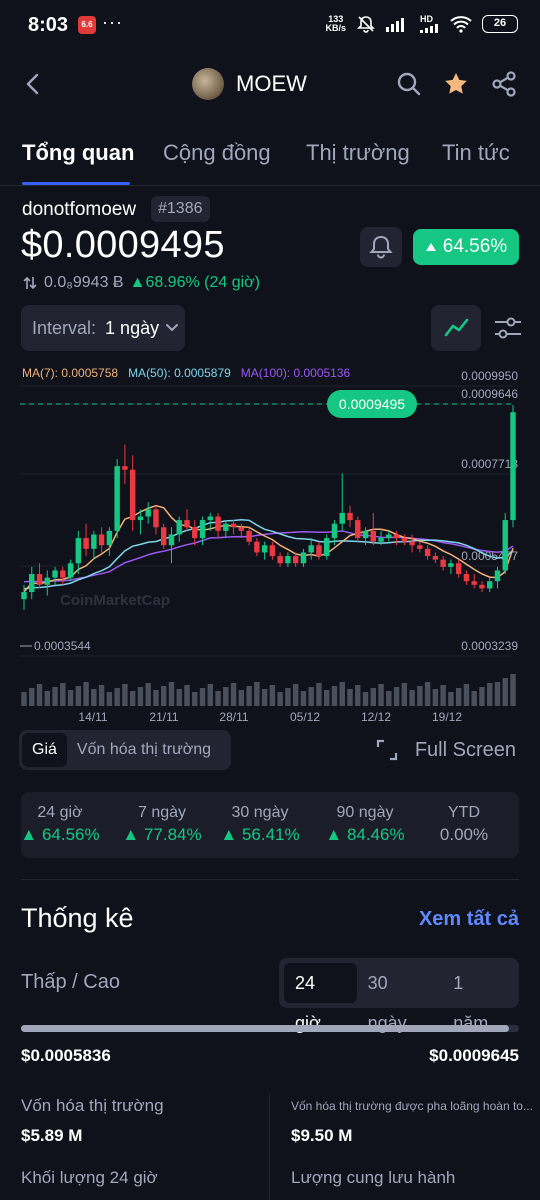 This screenshot has width=540, height=1200. Describe the element at coordinates (322, 1135) in the screenshot. I see `fdv-value: $9.50 M` at that location.